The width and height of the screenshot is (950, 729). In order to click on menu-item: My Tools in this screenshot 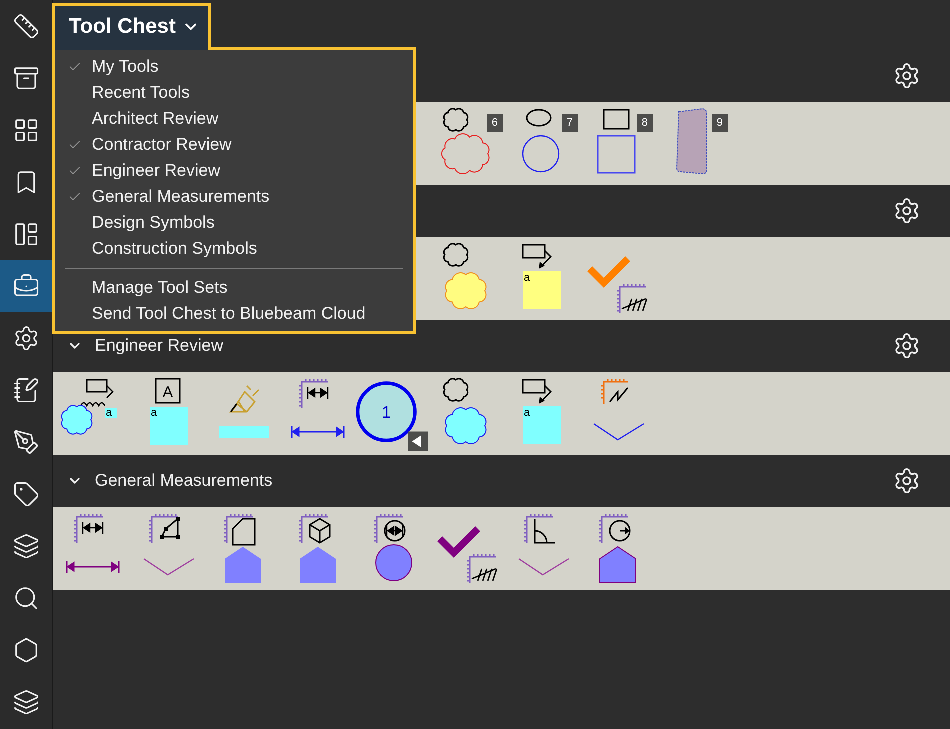, I will do `click(125, 67)`.